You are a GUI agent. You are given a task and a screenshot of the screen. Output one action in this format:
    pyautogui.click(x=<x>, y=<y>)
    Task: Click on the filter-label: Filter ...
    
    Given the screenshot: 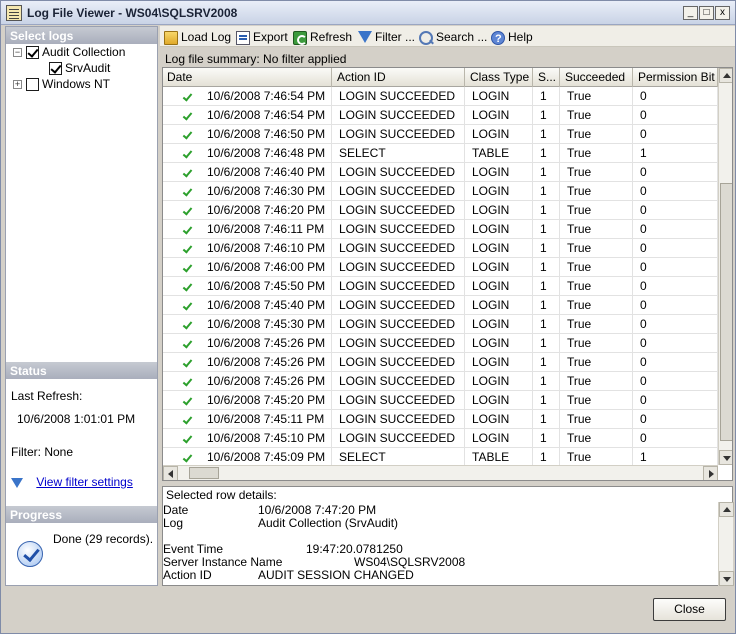 What is the action you would take?
    pyautogui.click(x=395, y=37)
    